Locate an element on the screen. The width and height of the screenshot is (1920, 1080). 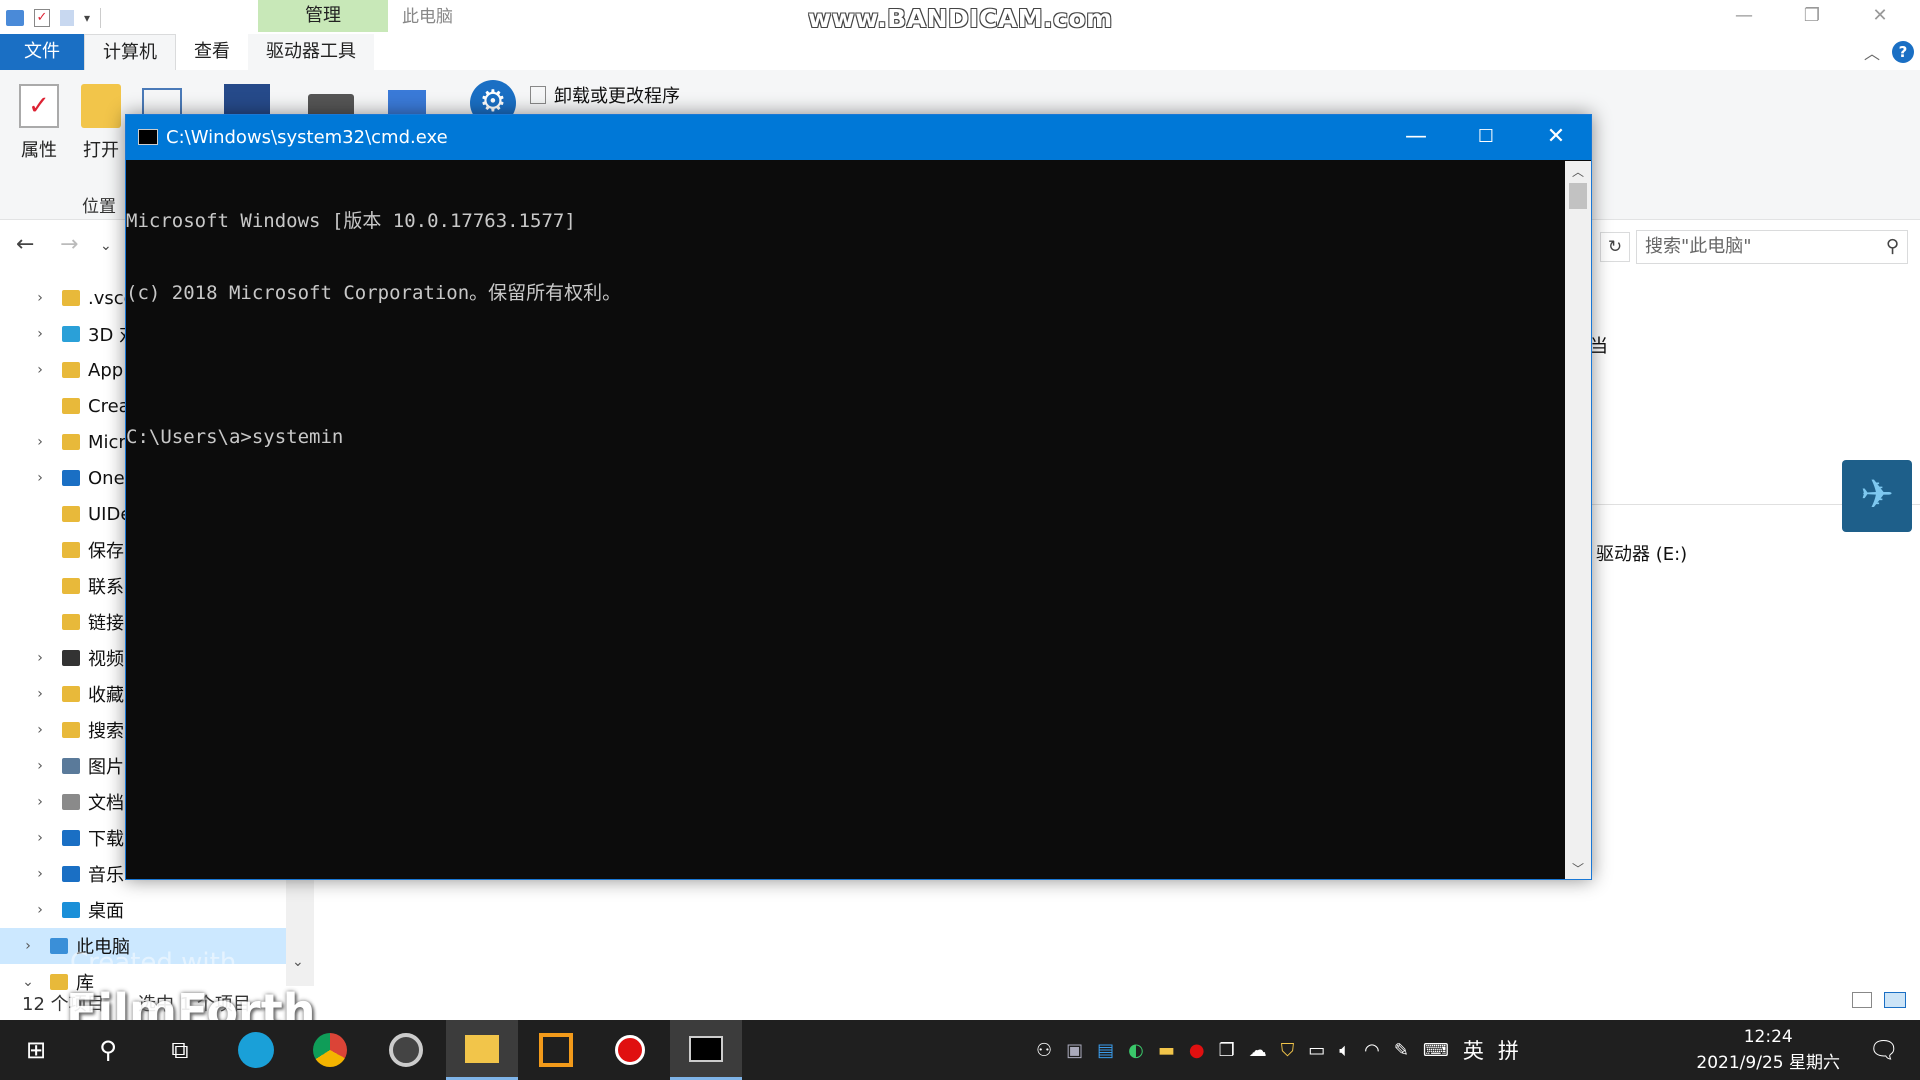
cmd-icon is located at coordinates (706, 1048).